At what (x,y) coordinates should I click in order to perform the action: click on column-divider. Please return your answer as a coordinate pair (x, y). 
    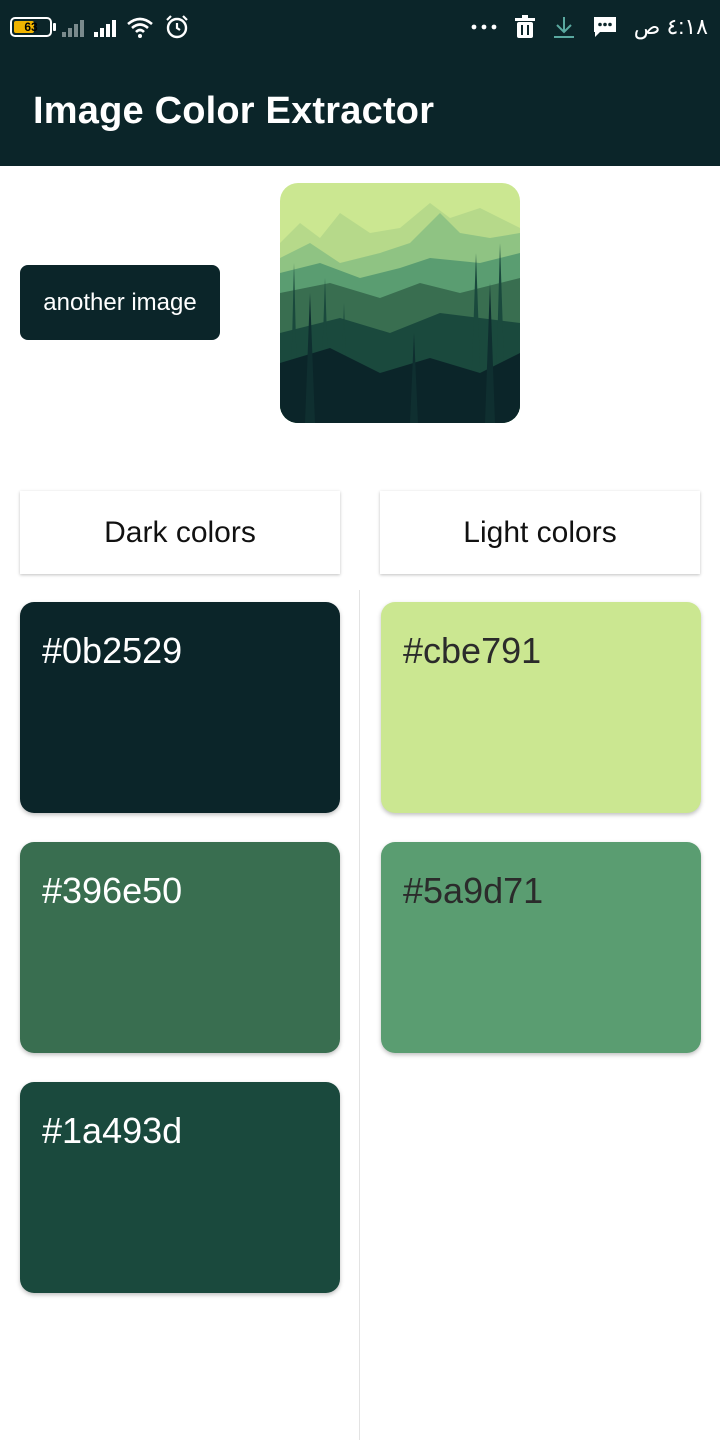
    Looking at the image, I should click on (359, 1015).